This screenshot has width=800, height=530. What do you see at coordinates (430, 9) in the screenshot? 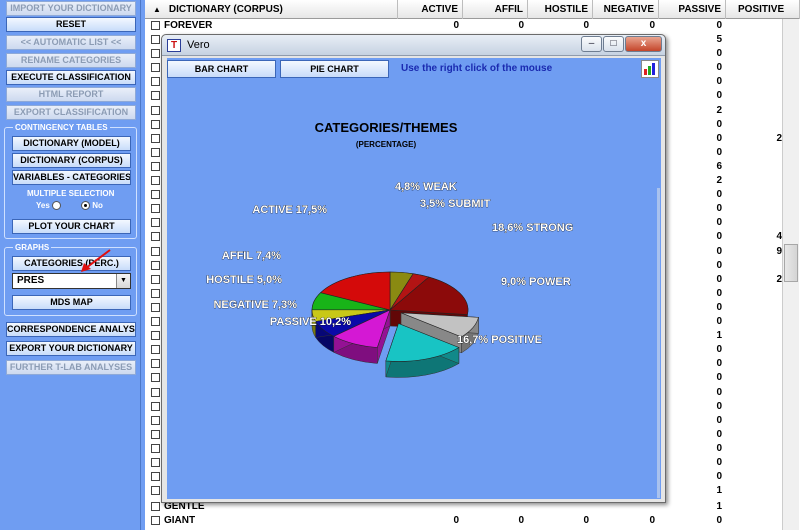
I see `column-header-active: ACTIVE` at bounding box center [430, 9].